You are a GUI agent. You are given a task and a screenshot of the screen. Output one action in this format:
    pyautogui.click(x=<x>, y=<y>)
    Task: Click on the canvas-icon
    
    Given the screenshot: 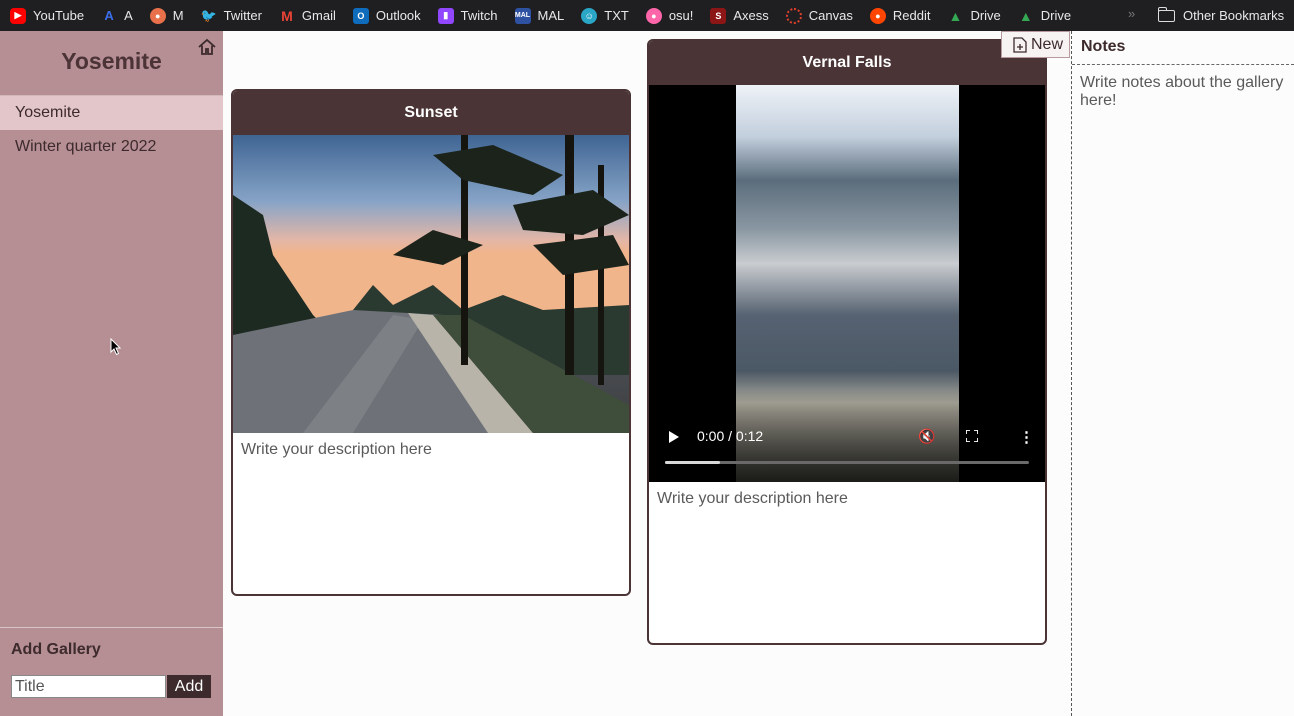 What is the action you would take?
    pyautogui.click(x=793, y=15)
    